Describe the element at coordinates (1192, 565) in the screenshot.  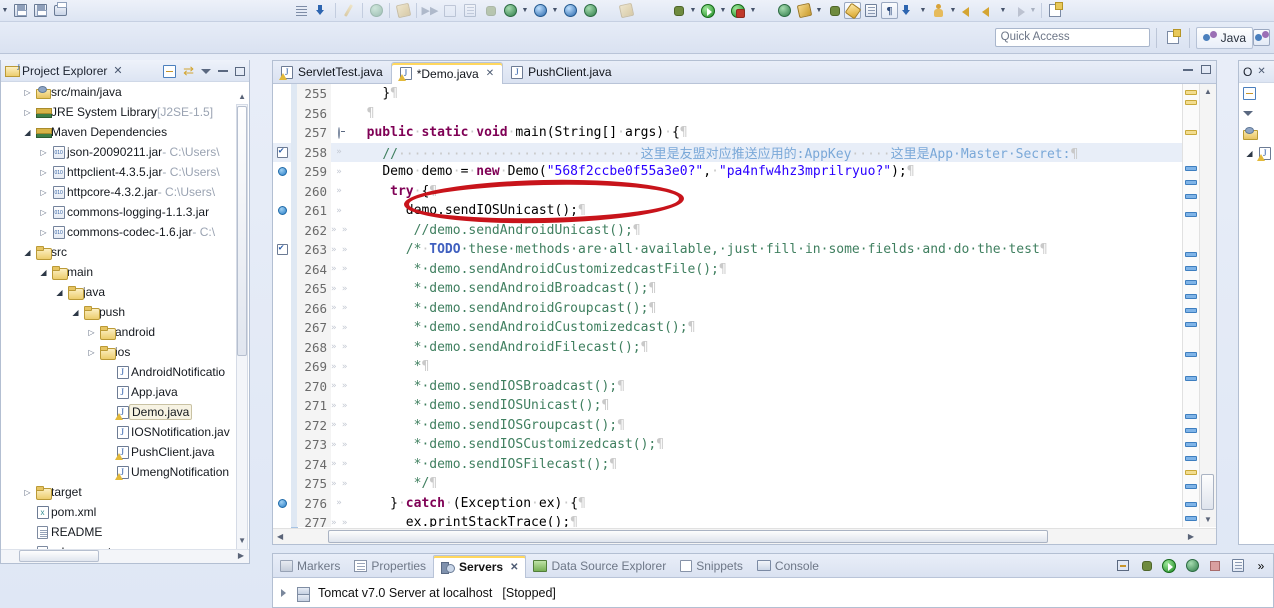
I see `profile-server-icon` at that location.